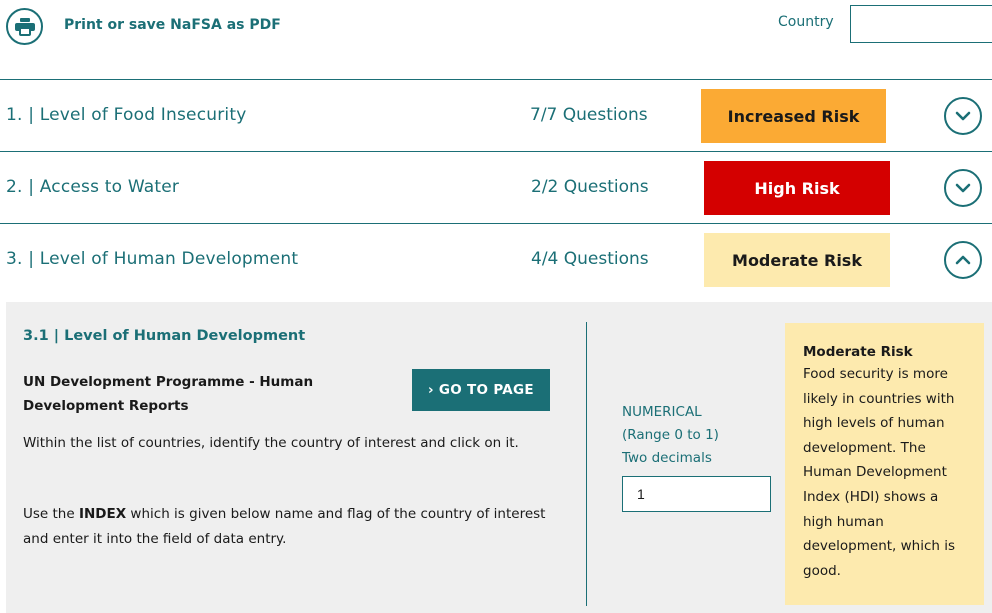  Describe the element at coordinates (797, 260) in the screenshot. I see `risk-badge: Moderate Risk` at that location.